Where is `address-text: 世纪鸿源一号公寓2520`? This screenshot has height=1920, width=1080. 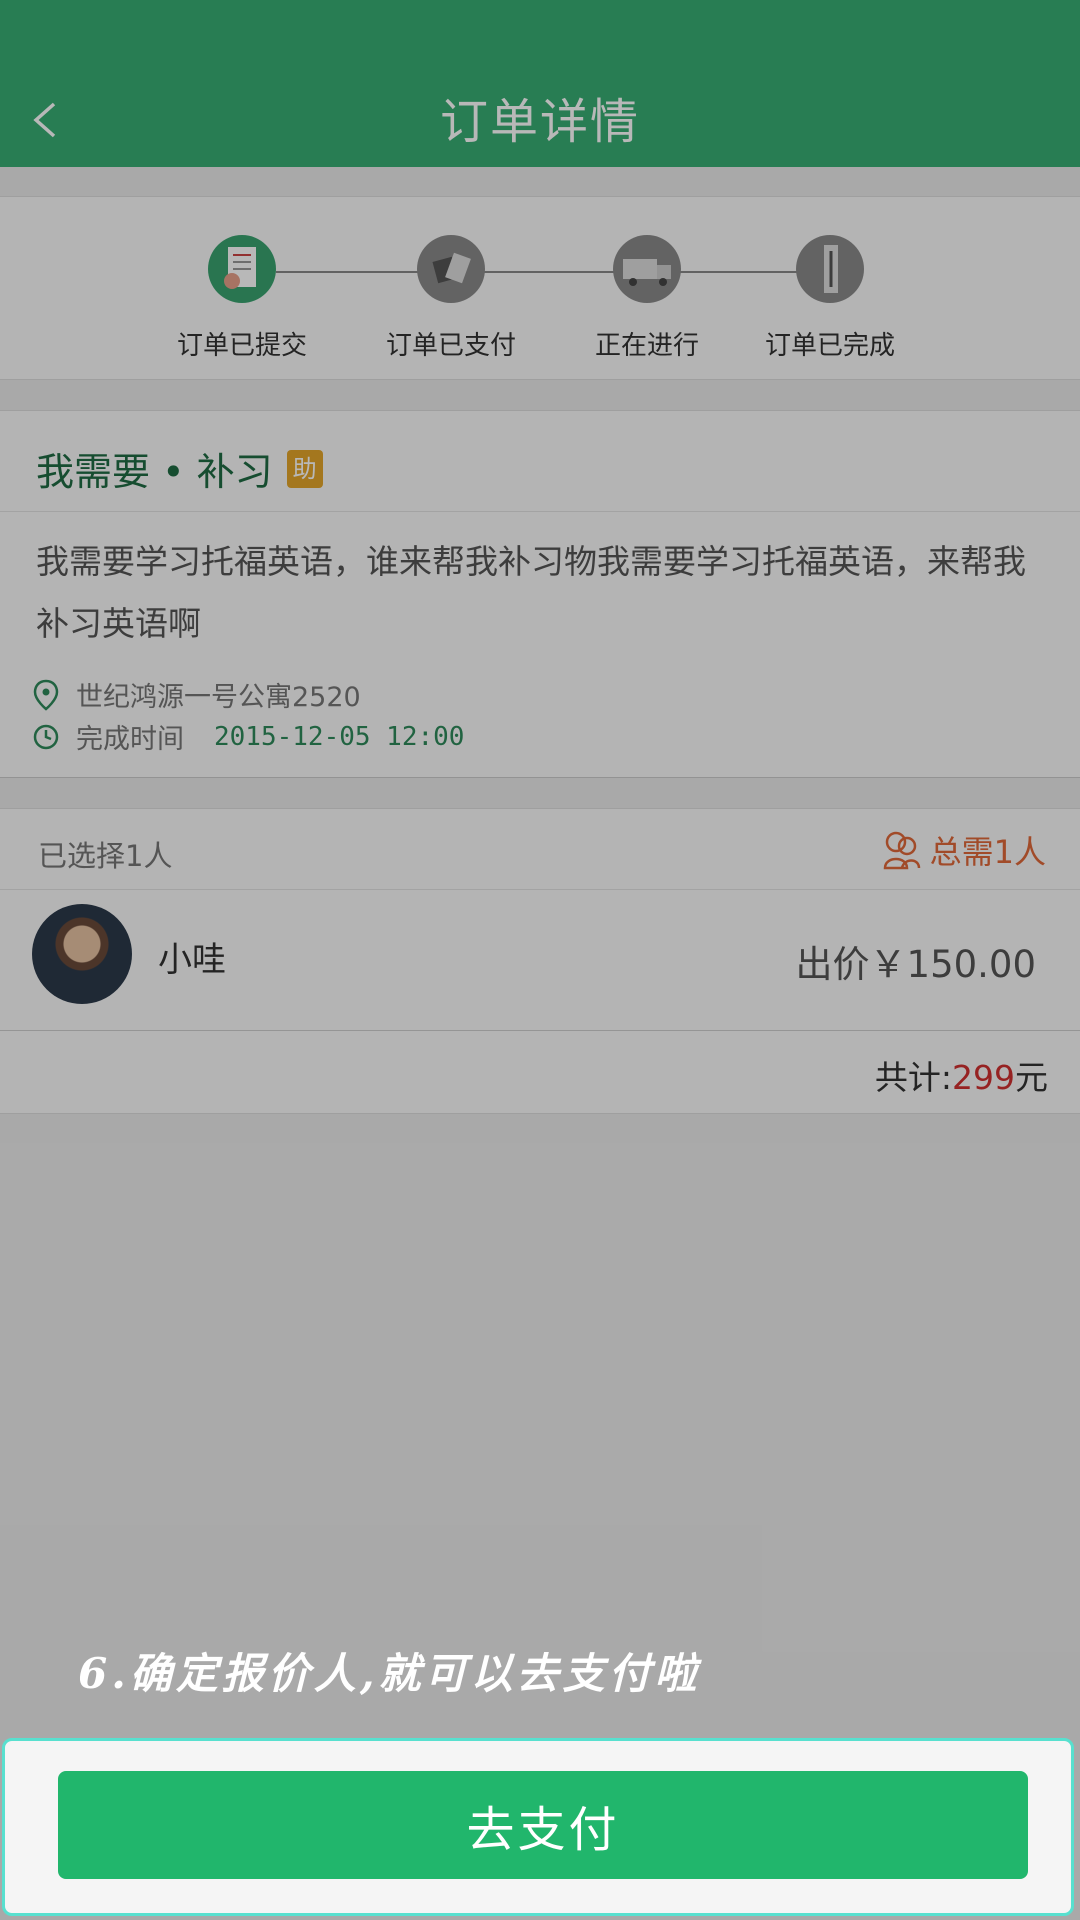 address-text: 世纪鸿源一号公寓2520 is located at coordinates (218, 697).